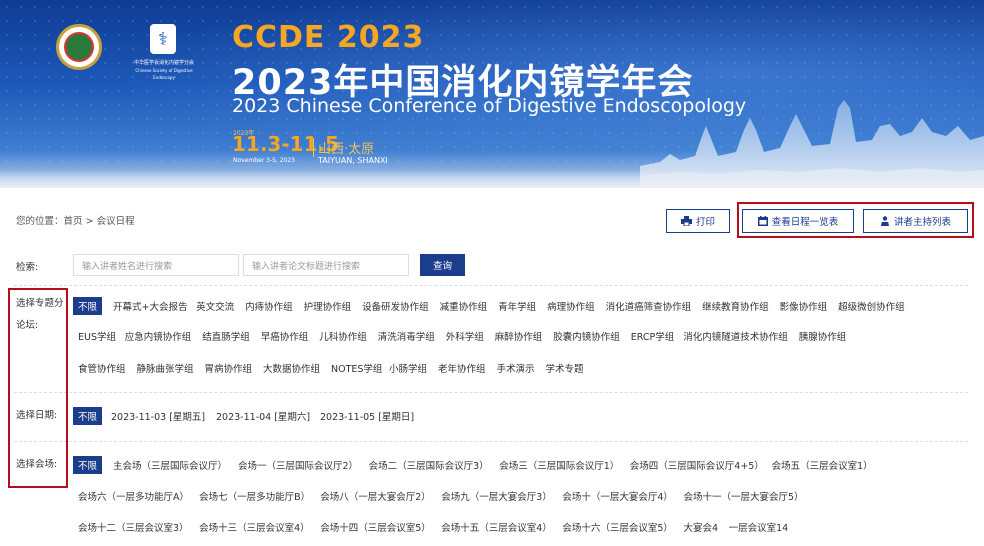  What do you see at coordinates (822, 465) in the screenshot?
I see `venue-option: 会场五（三层会议室1）` at bounding box center [822, 465].